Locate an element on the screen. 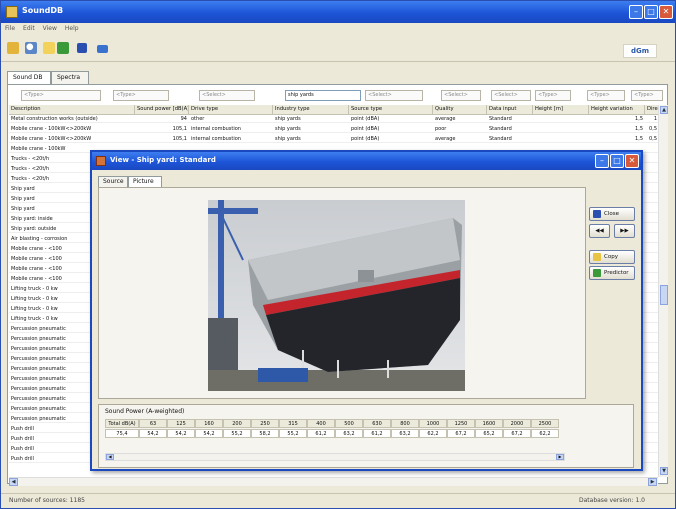  scroll-up-icon: ▲ is located at coordinates (664, 110).